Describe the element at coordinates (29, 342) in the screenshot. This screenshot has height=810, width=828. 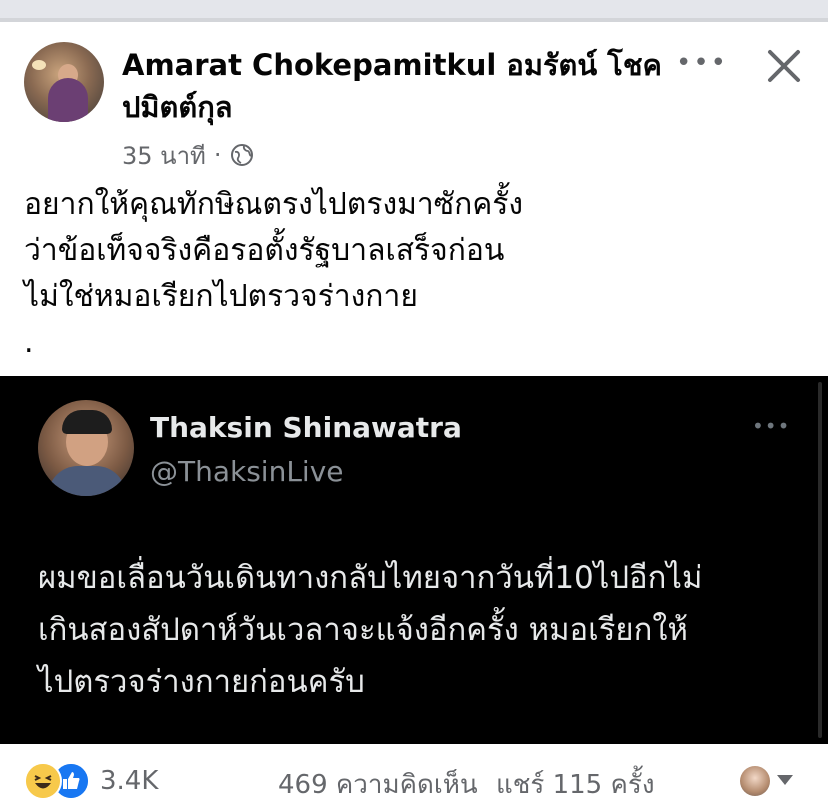
I see `post-text-line: .` at that location.